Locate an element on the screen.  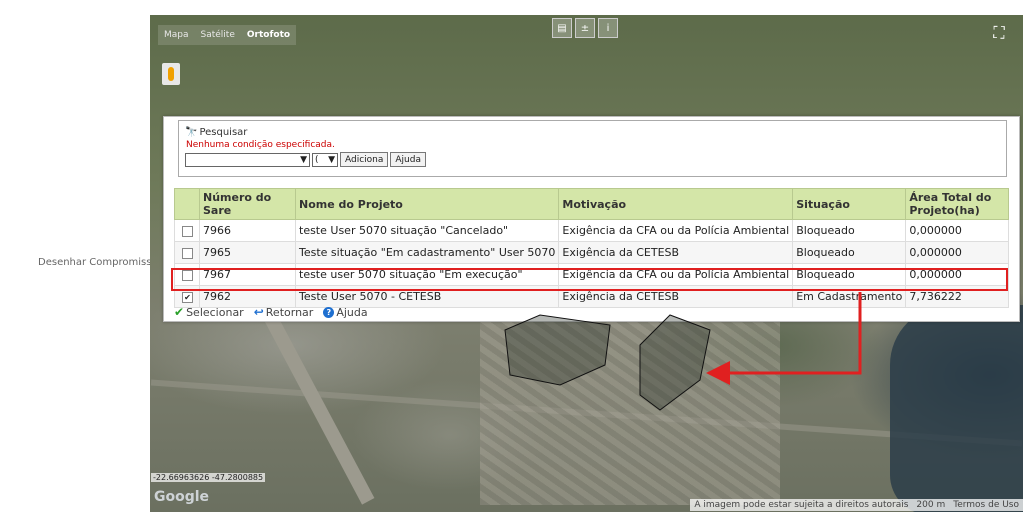
map-water is located at coordinates (956, 408).